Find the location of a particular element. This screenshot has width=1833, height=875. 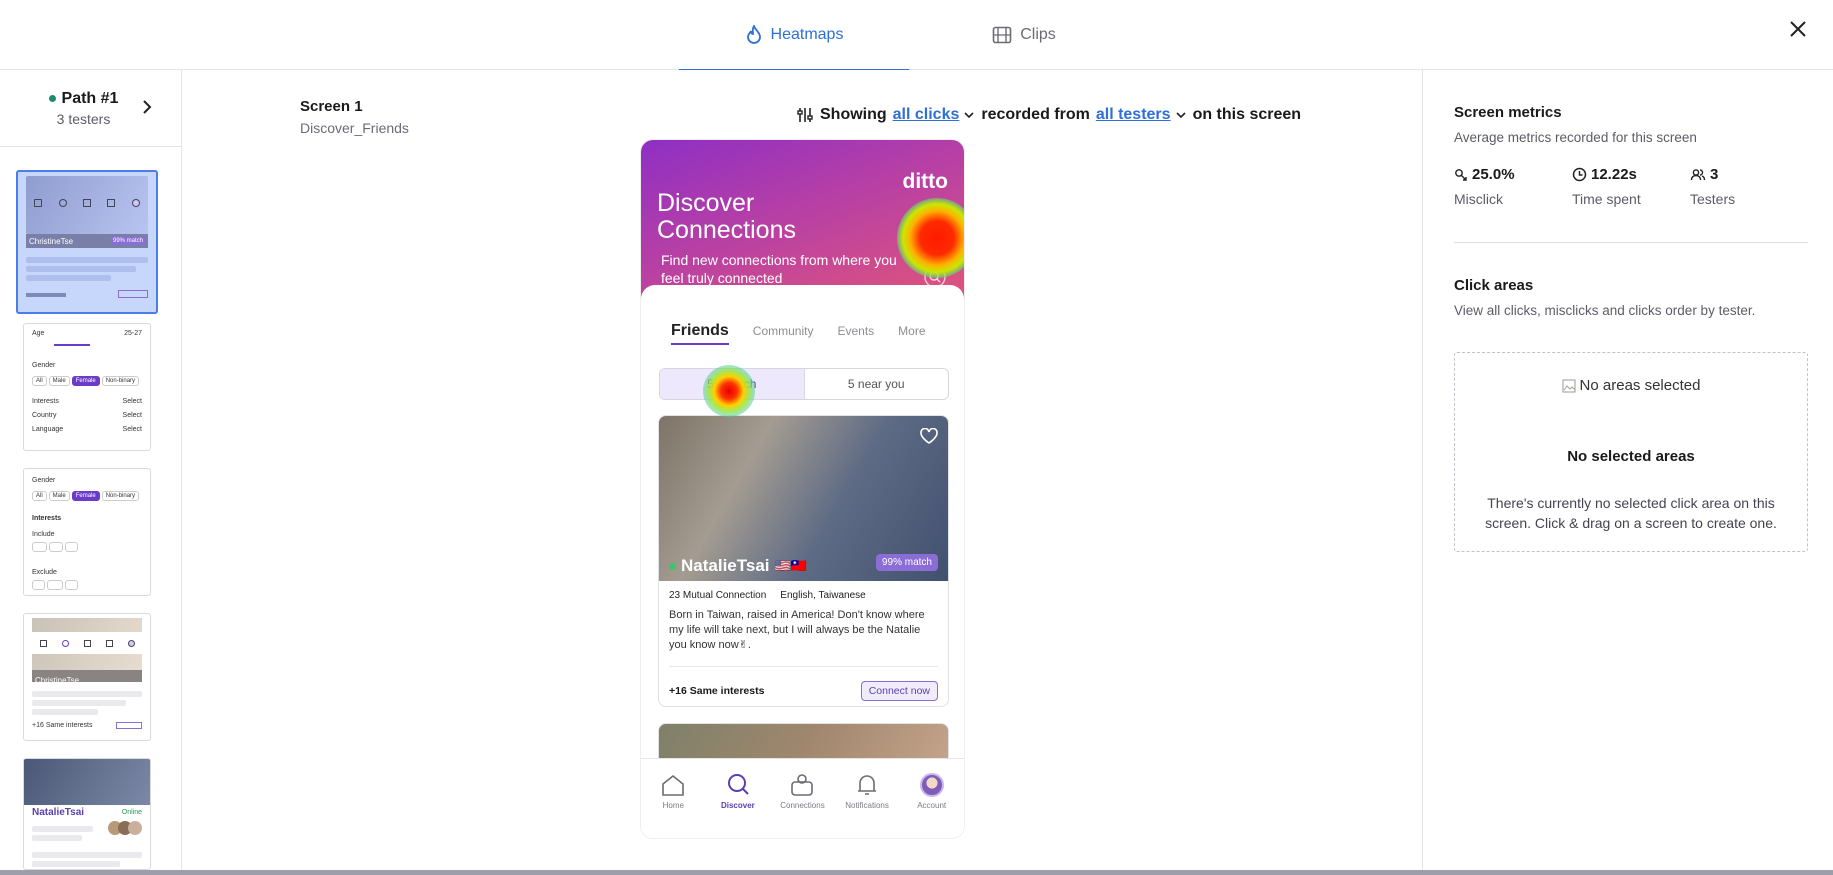

heart-icon is located at coordinates (929, 436).